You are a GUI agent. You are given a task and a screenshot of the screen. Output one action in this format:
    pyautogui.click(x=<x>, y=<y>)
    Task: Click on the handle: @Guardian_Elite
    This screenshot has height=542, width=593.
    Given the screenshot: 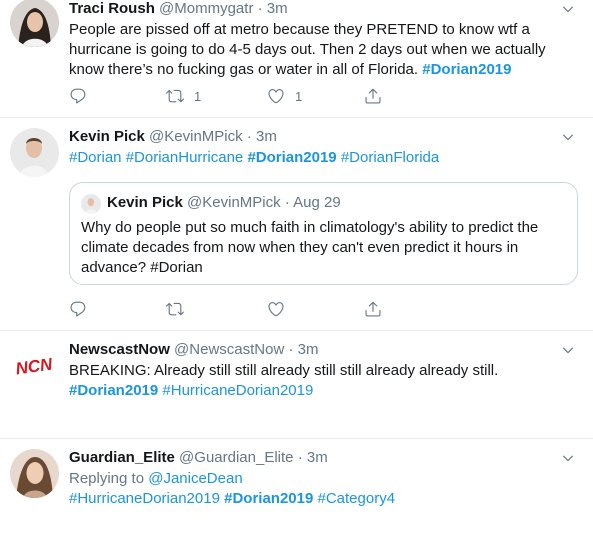 What is the action you would take?
    pyautogui.click(x=236, y=457)
    